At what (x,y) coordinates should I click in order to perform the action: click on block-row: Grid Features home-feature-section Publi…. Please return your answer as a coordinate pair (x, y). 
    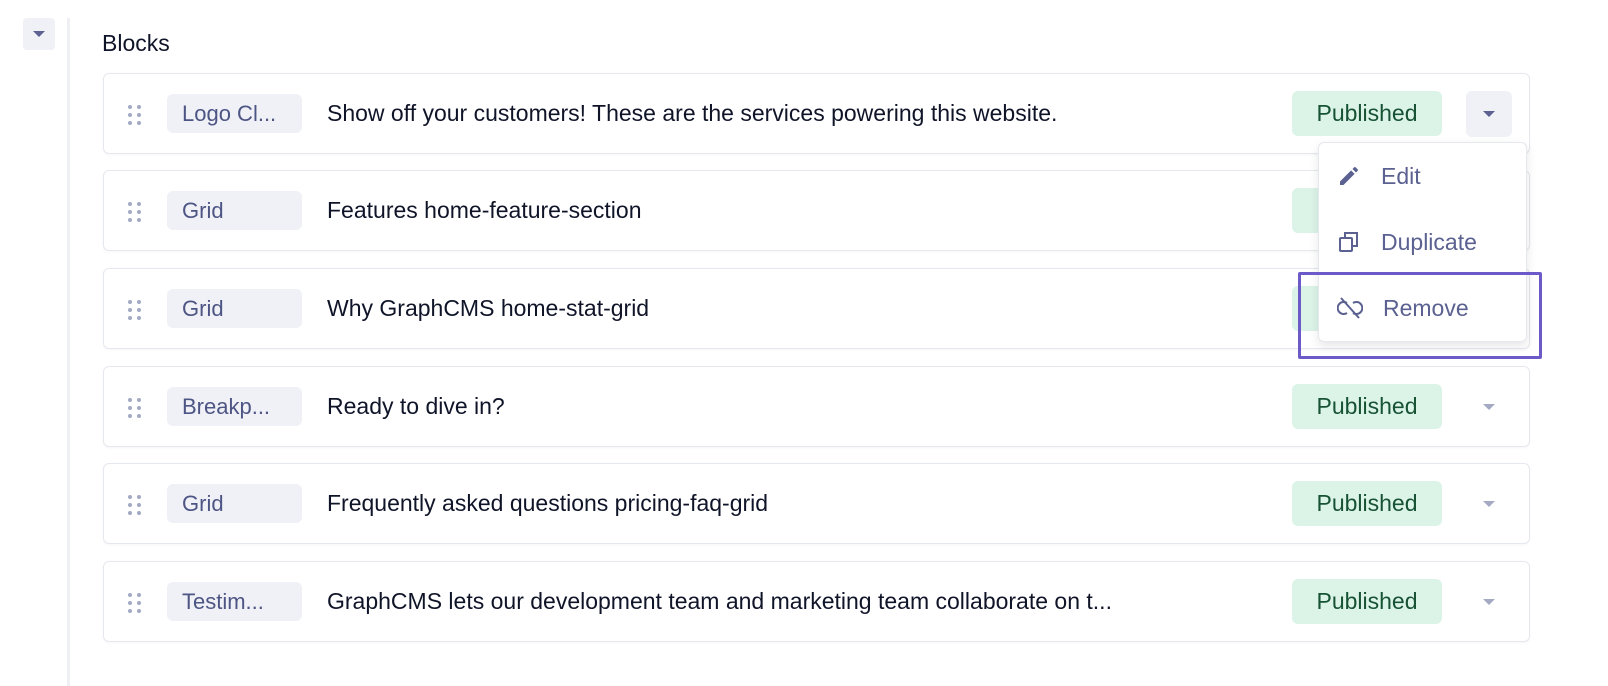
    Looking at the image, I should click on (816, 210).